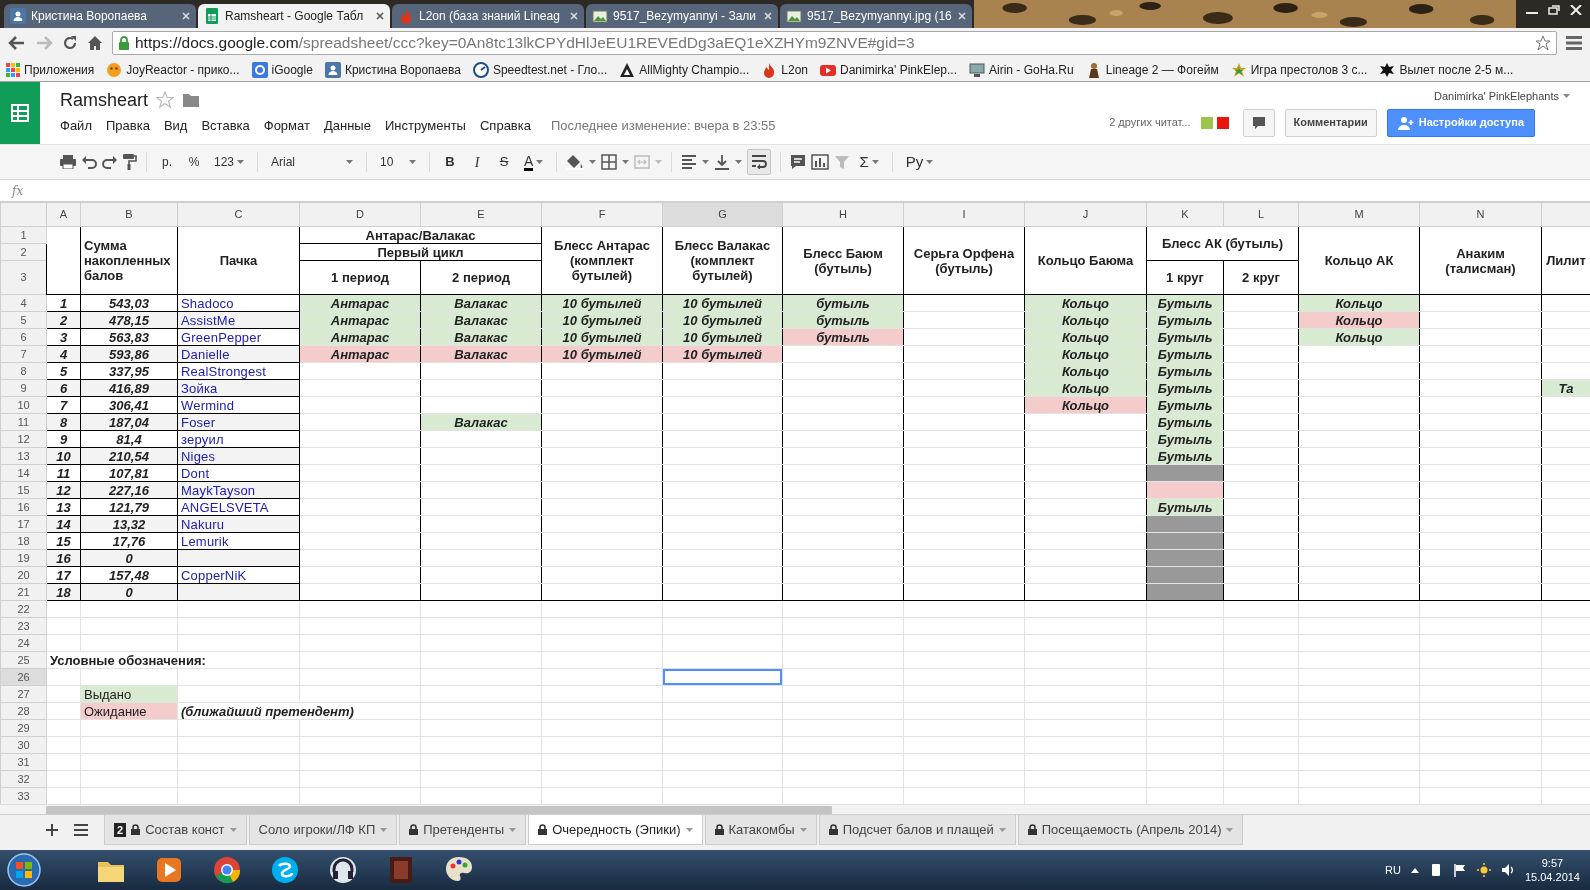  What do you see at coordinates (225, 126) in the screenshot?
I see `menu-item: Вставка` at bounding box center [225, 126].